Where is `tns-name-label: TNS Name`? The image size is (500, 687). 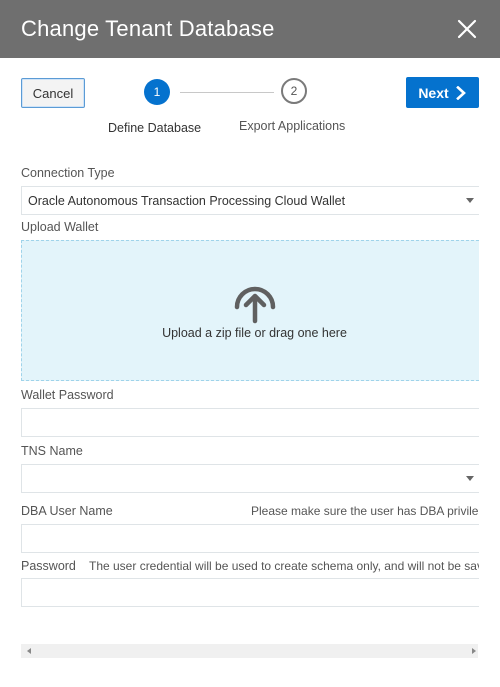 tns-name-label: TNS Name is located at coordinates (52, 451).